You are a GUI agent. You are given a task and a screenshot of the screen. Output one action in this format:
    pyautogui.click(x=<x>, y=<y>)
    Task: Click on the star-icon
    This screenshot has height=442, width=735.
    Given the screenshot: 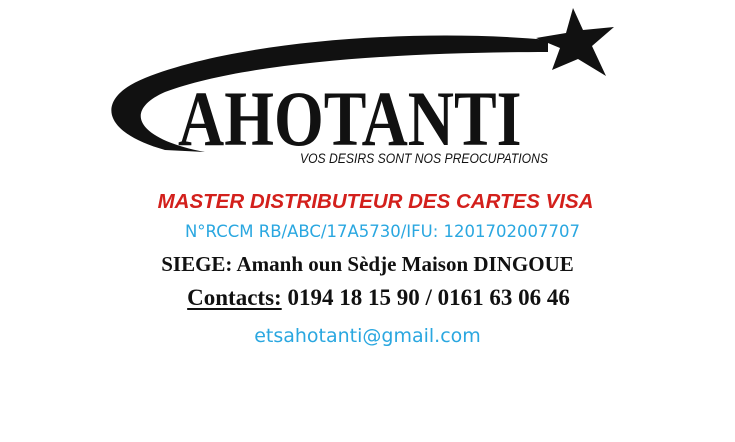 What is the action you would take?
    pyautogui.click(x=575, y=42)
    